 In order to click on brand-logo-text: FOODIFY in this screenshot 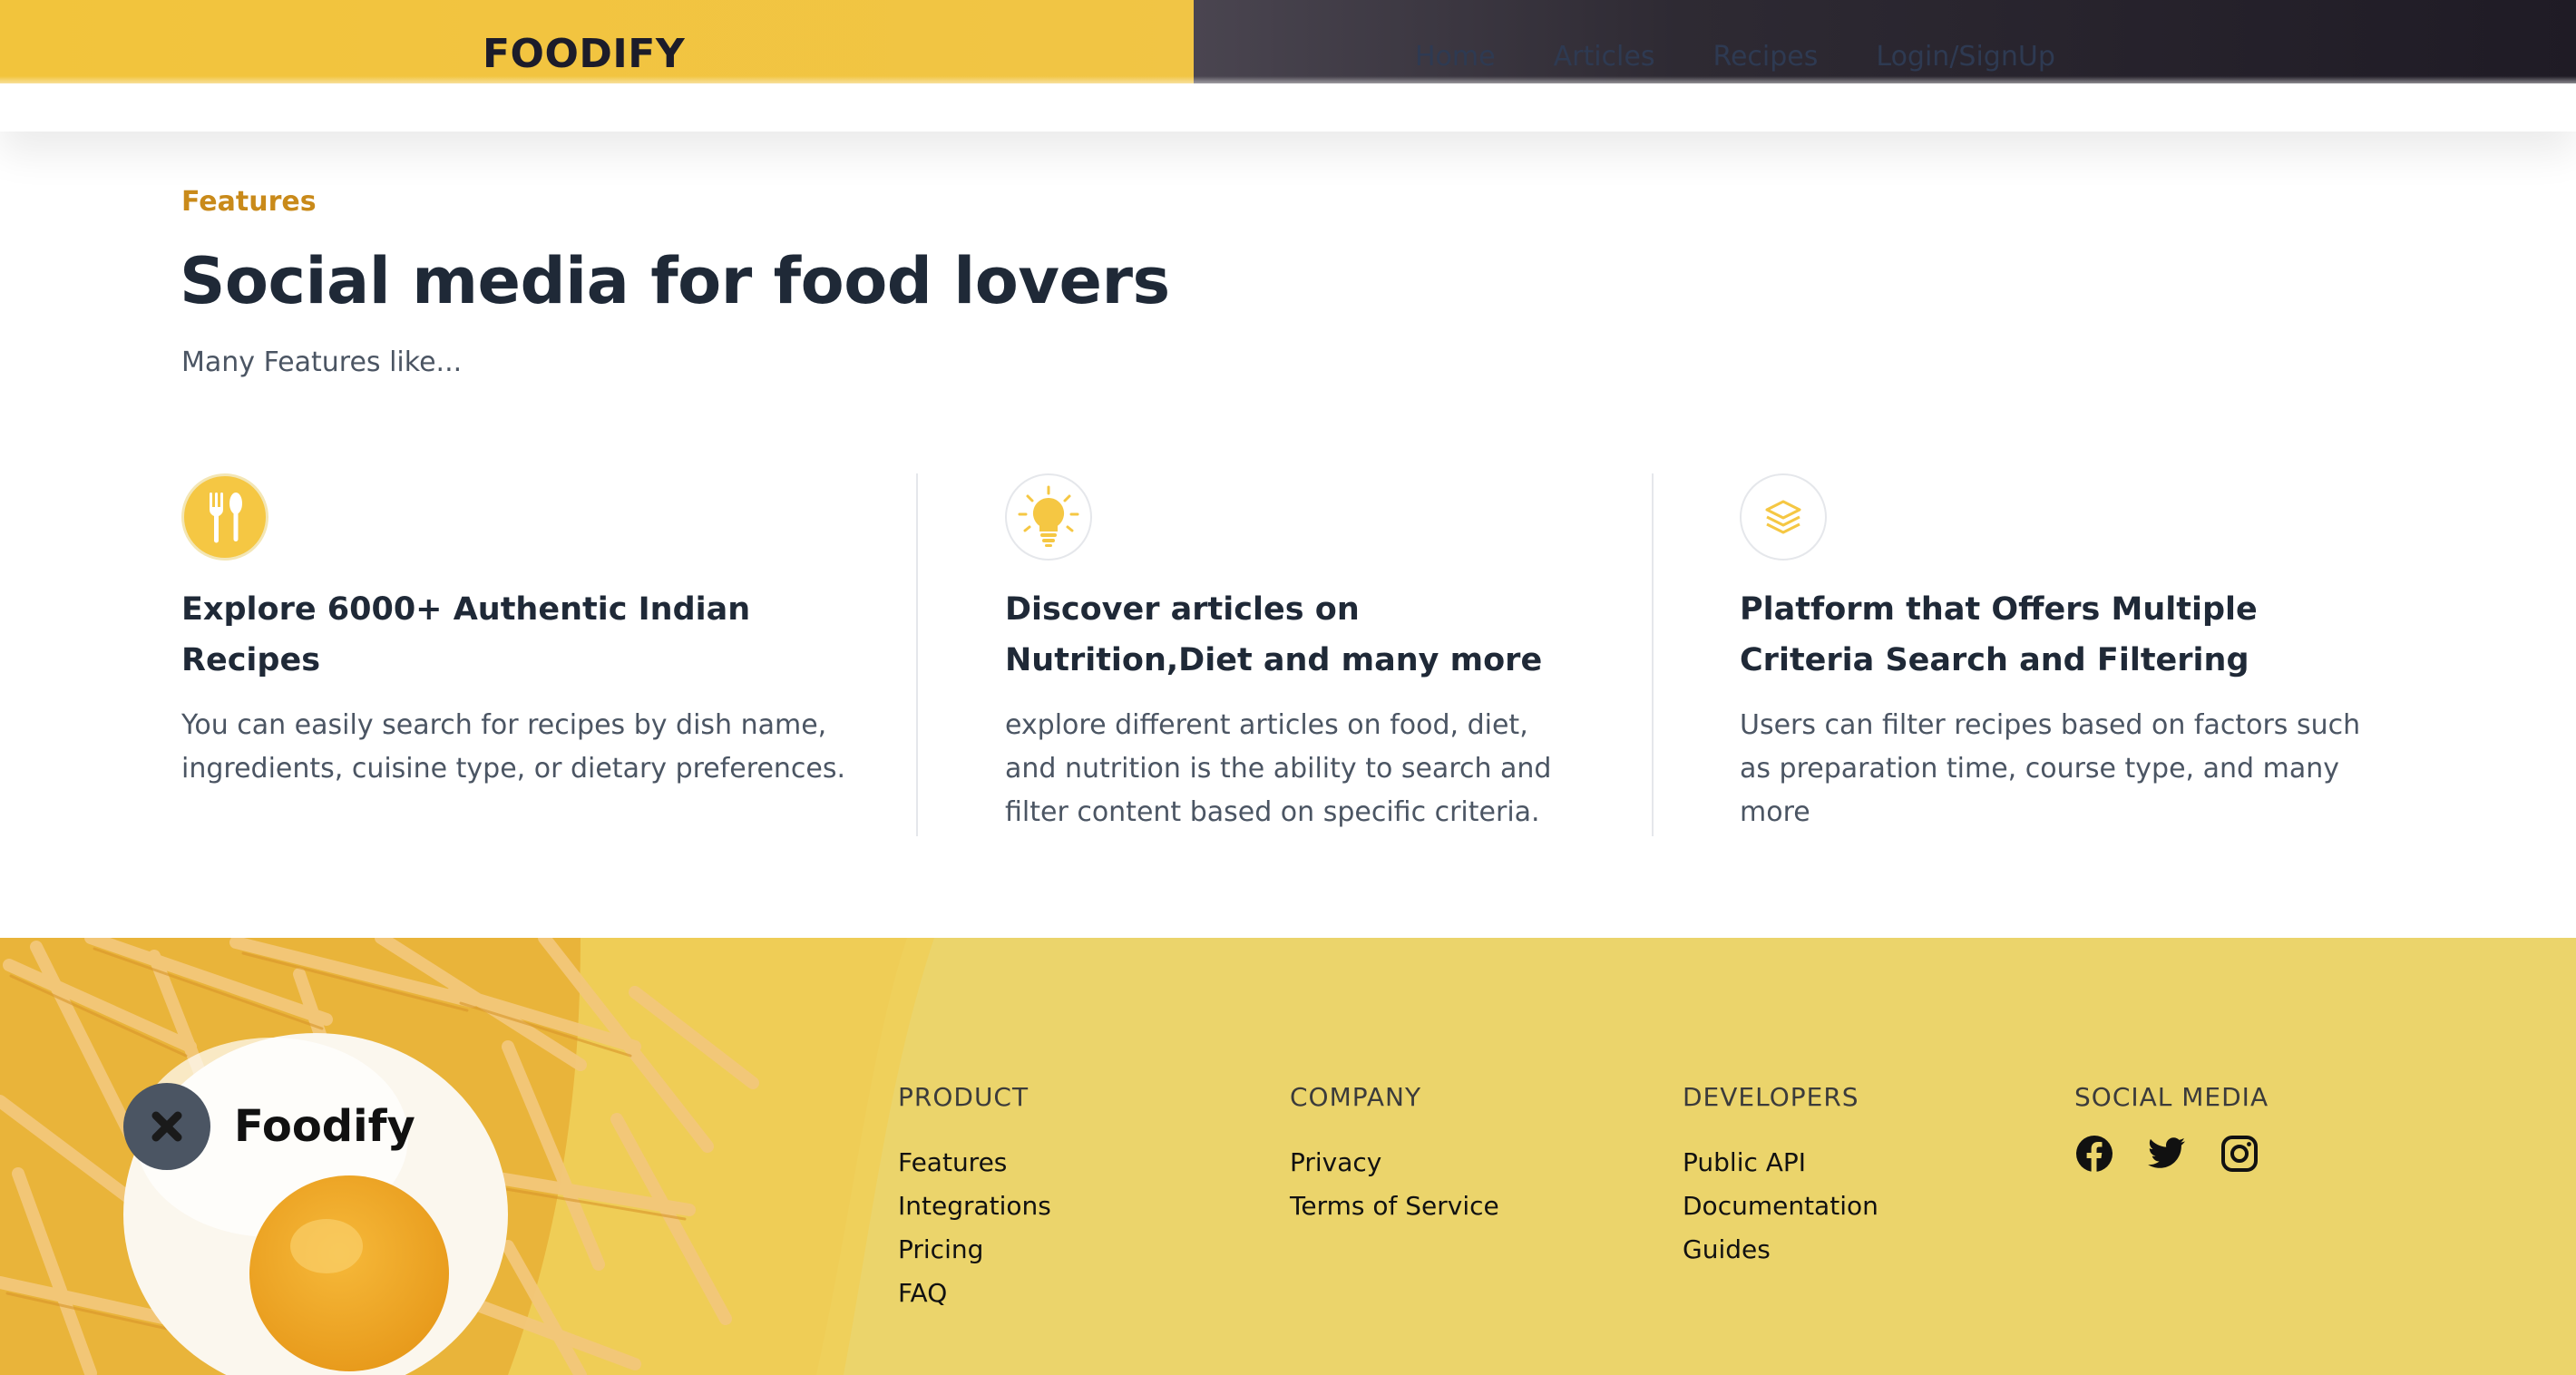, I will do `click(584, 54)`.